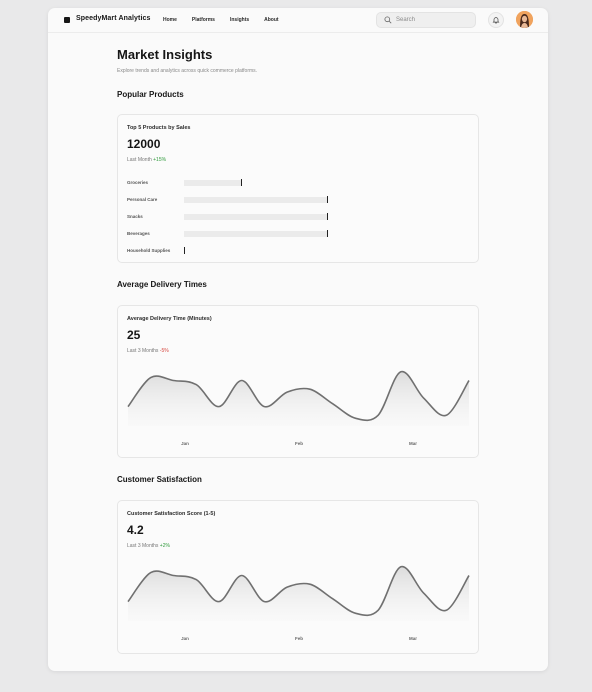  I want to click on section-title-delivery-times: Average Delivery Times, so click(162, 284).